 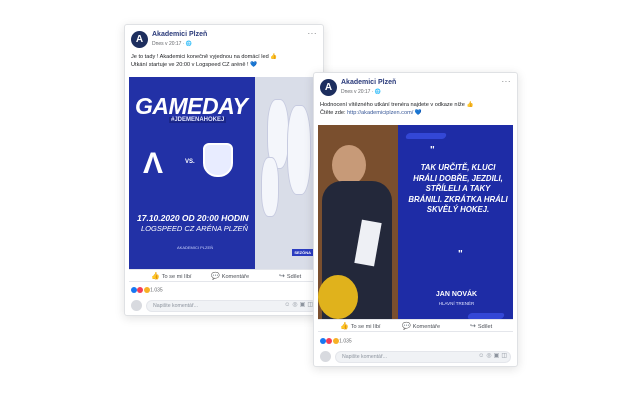 I want to click on coach-photo, so click(x=360, y=222).